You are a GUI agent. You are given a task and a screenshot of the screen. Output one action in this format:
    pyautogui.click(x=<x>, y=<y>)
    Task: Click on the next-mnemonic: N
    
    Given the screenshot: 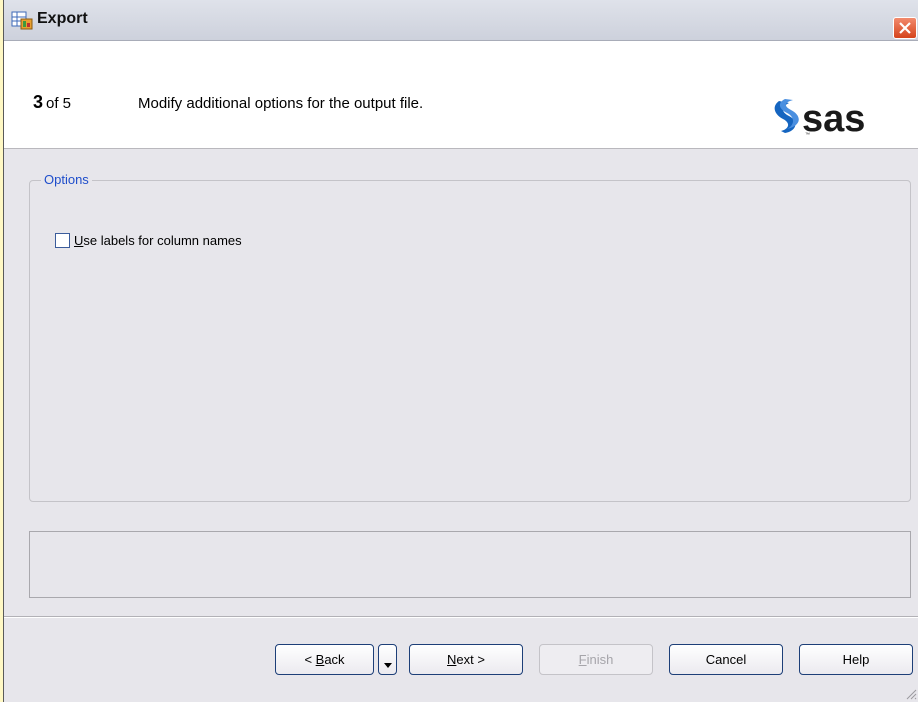 What is the action you would take?
    pyautogui.click(x=452, y=659)
    